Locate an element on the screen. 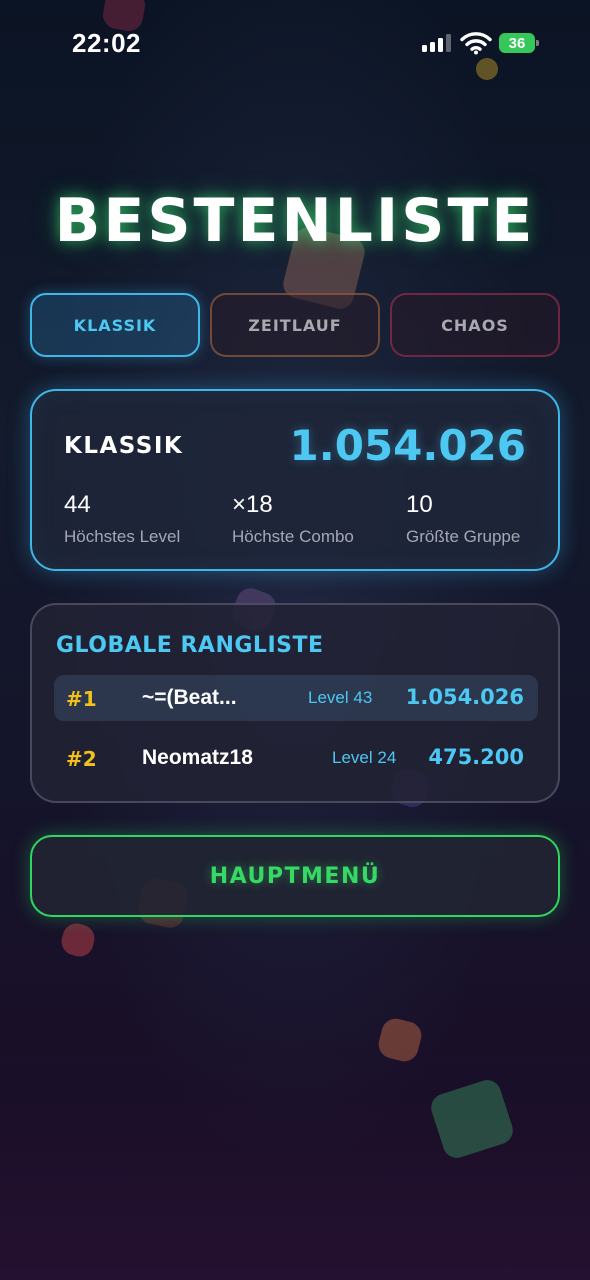  best-score-value: 1.054.026 is located at coordinates (407, 445).